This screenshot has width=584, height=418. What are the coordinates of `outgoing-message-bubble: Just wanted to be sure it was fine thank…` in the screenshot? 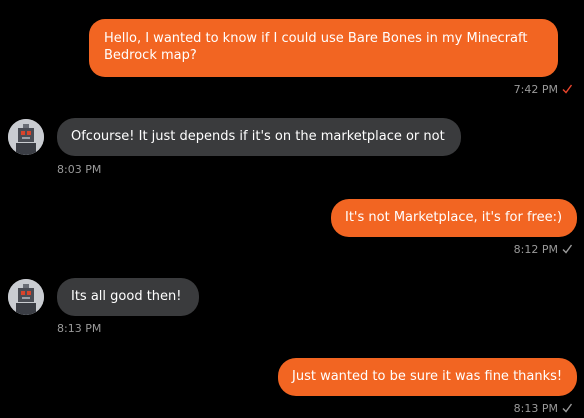 It's located at (427, 377).